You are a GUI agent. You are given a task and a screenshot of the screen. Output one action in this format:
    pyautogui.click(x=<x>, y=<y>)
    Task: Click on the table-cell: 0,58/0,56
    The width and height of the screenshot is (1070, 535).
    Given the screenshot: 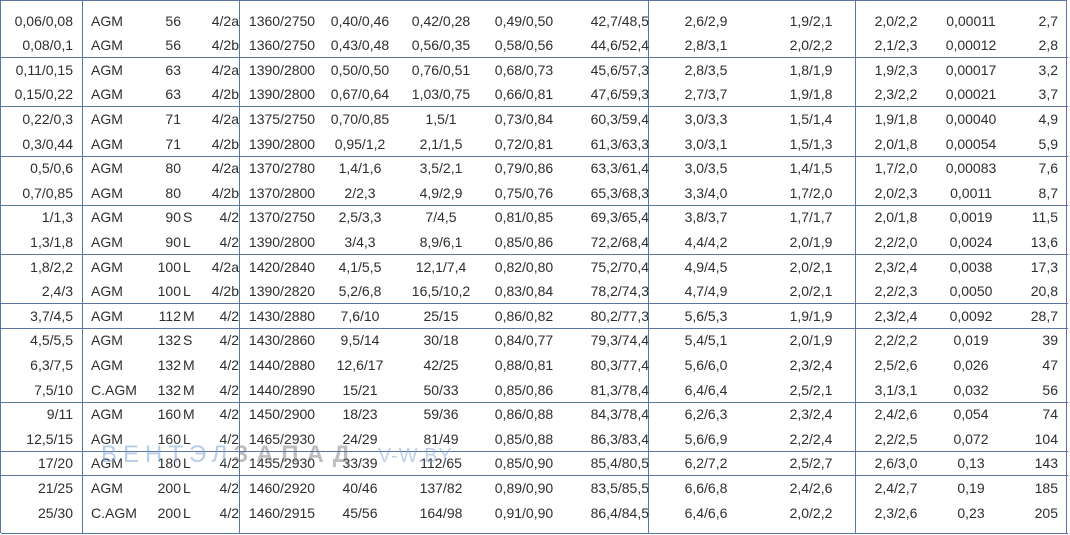 What is the action you would take?
    pyautogui.click(x=524, y=45)
    